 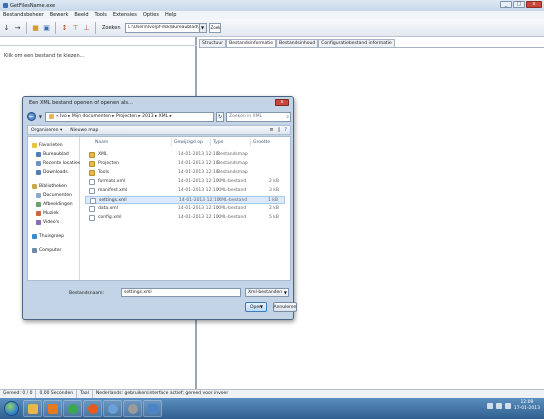 I want to click on flag-icon, so click(x=489, y=406).